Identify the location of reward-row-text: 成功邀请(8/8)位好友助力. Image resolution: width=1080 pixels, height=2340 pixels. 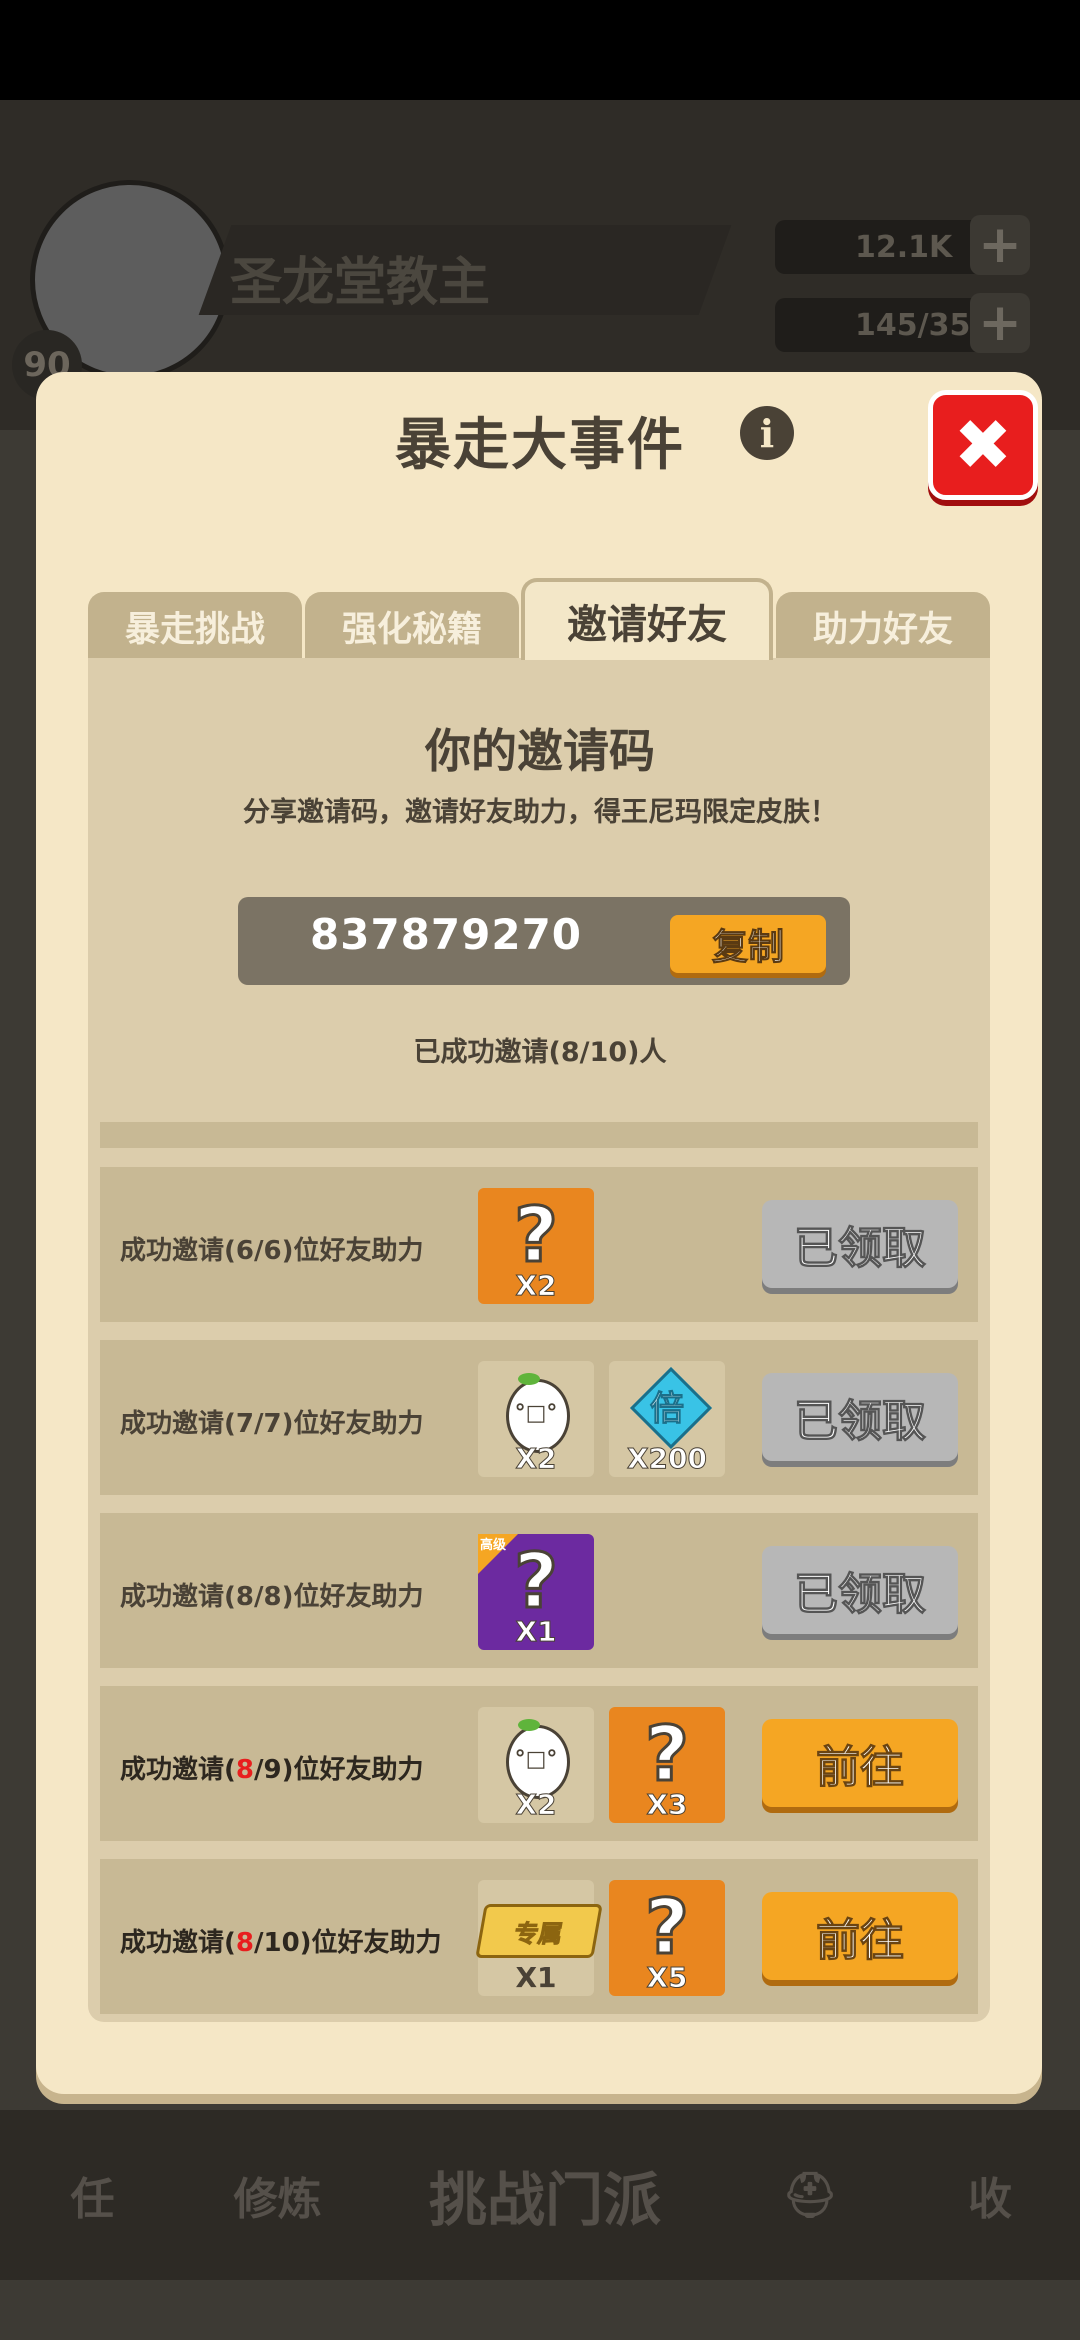
(272, 1597).